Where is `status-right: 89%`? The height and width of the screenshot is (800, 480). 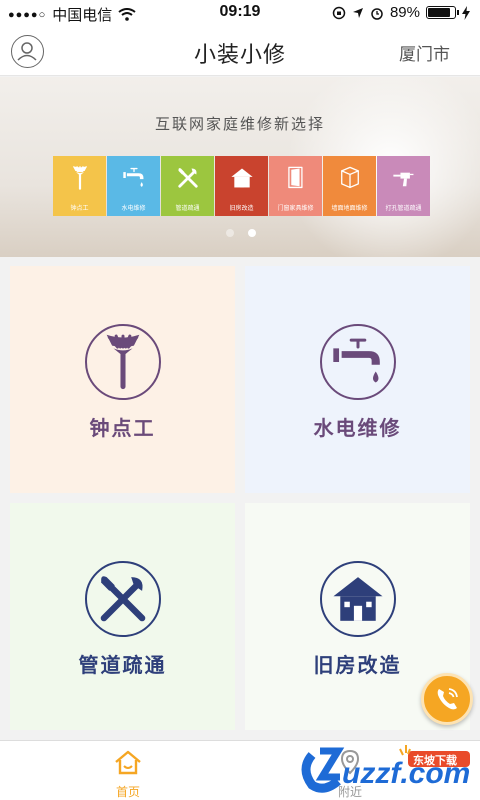 status-right: 89% is located at coordinates (401, 12).